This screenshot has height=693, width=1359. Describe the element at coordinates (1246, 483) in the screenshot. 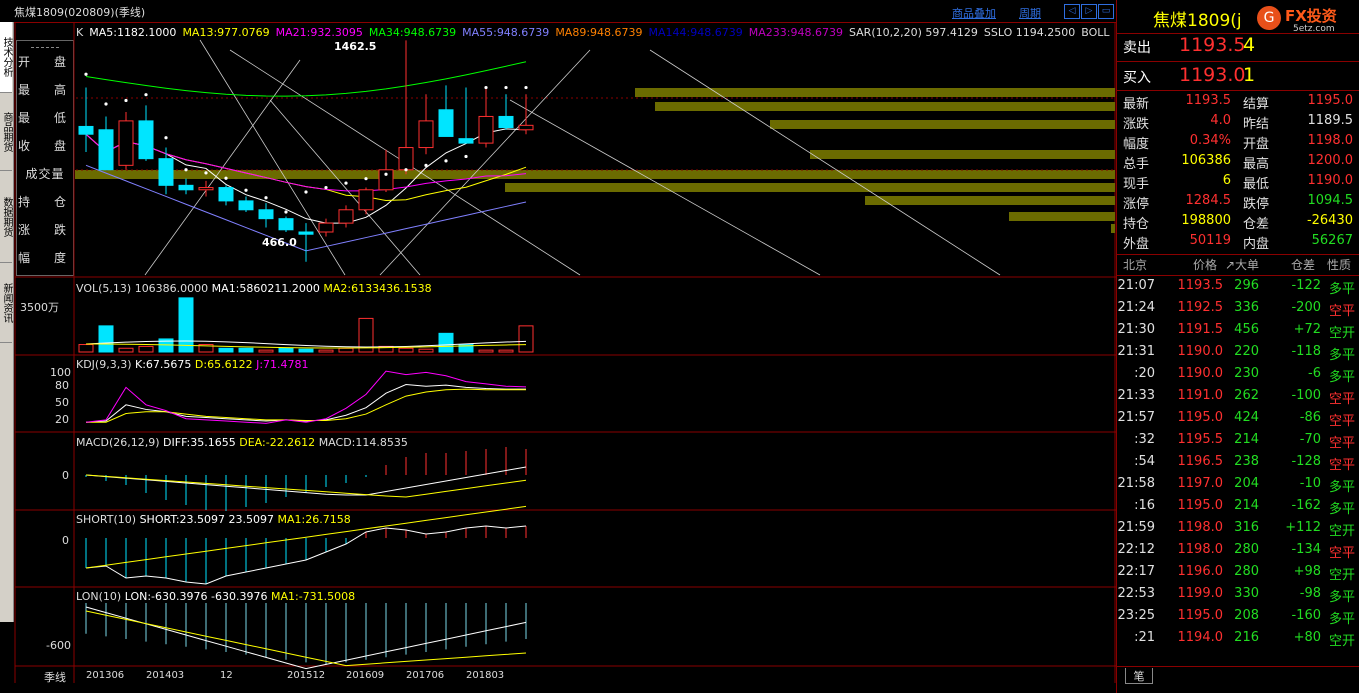

I see `tick-volume: 204` at that location.